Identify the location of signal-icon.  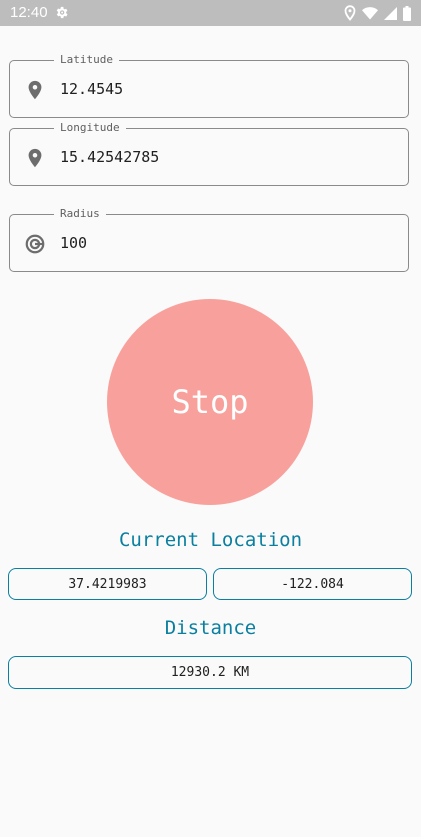
(390, 13).